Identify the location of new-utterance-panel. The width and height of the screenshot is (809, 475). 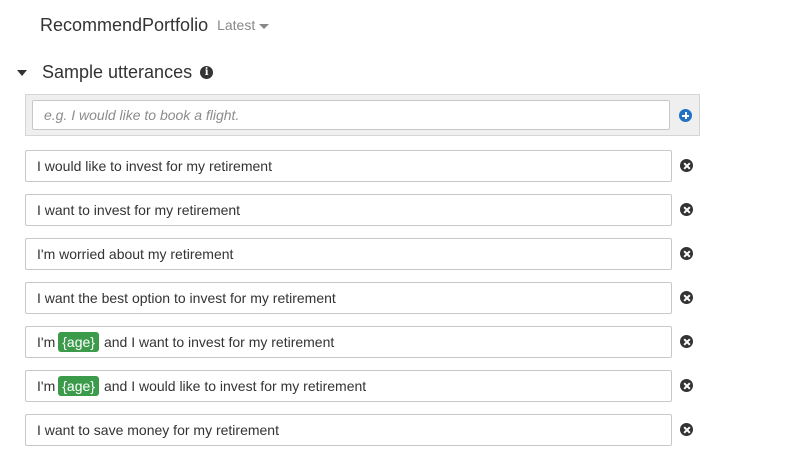
(362, 115).